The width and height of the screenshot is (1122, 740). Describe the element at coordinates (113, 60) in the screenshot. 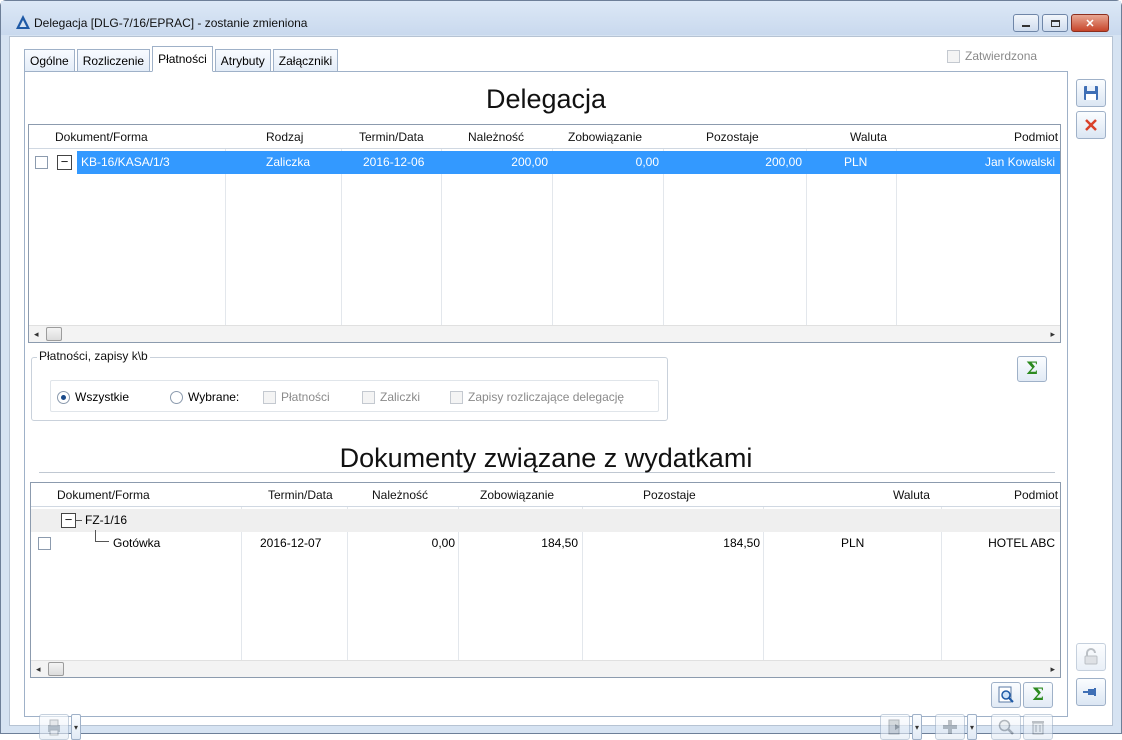

I see `tab-rozliczenie: Rozliczenie` at that location.